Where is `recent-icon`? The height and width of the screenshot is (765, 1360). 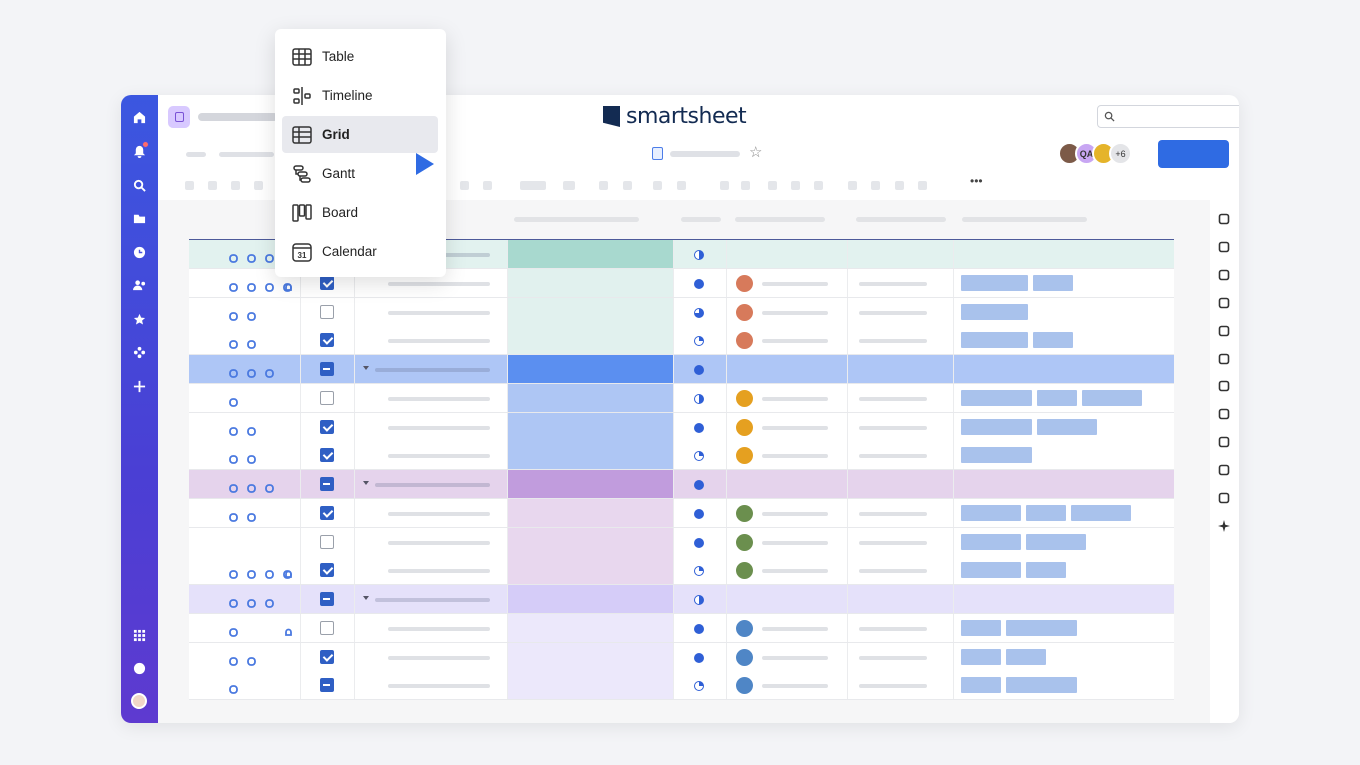 recent-icon is located at coordinates (139, 252).